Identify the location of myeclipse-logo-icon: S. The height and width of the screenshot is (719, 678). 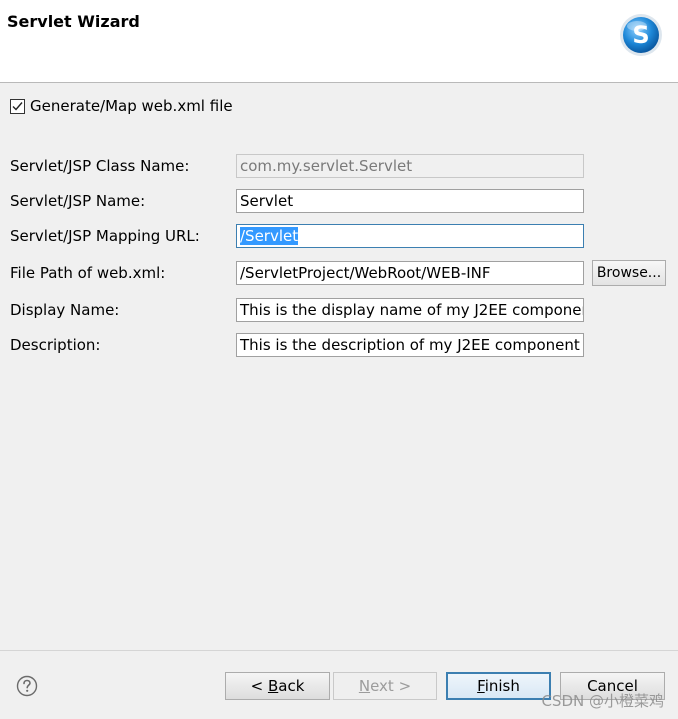
(641, 35).